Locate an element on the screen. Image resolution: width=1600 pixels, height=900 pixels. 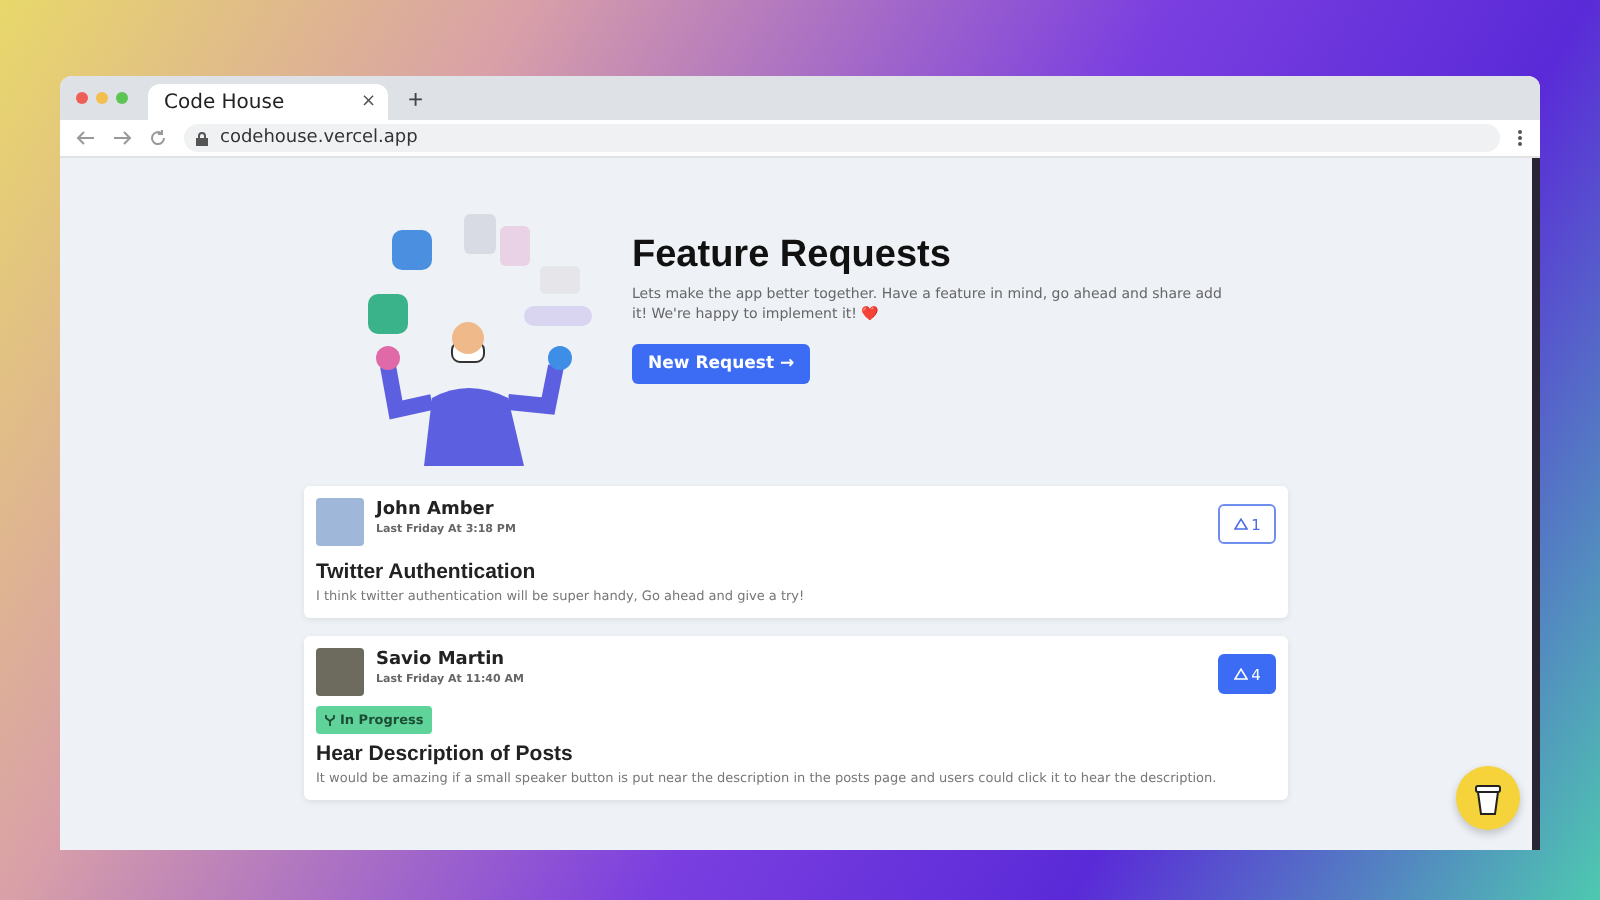
post-card is located at coordinates (796, 718).